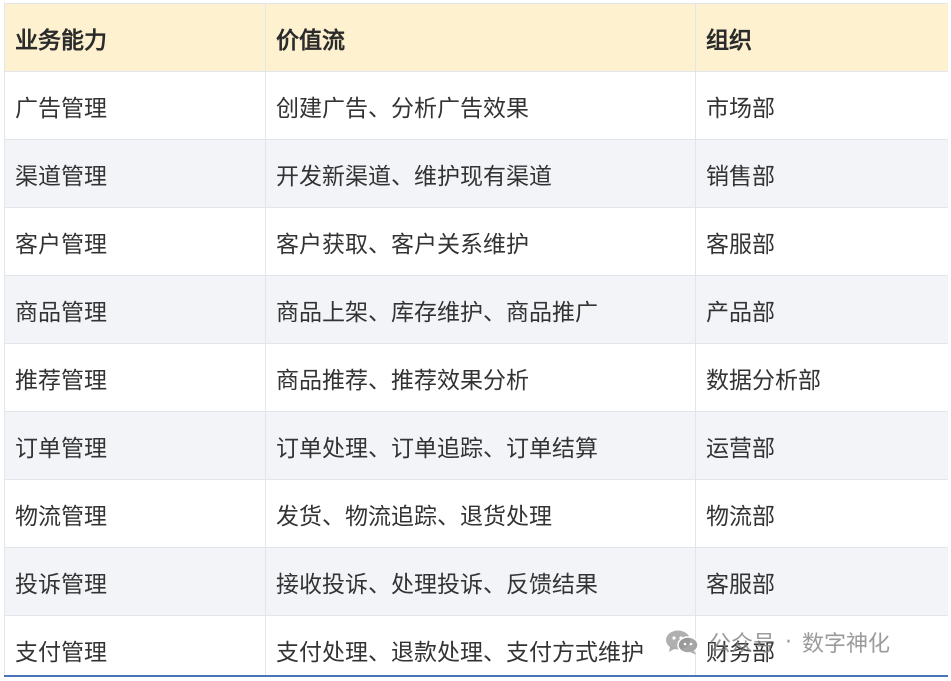  Describe the element at coordinates (480, 173) in the screenshot. I see `cell-value-stream: 开发新渠道、维护现有渠道` at that location.